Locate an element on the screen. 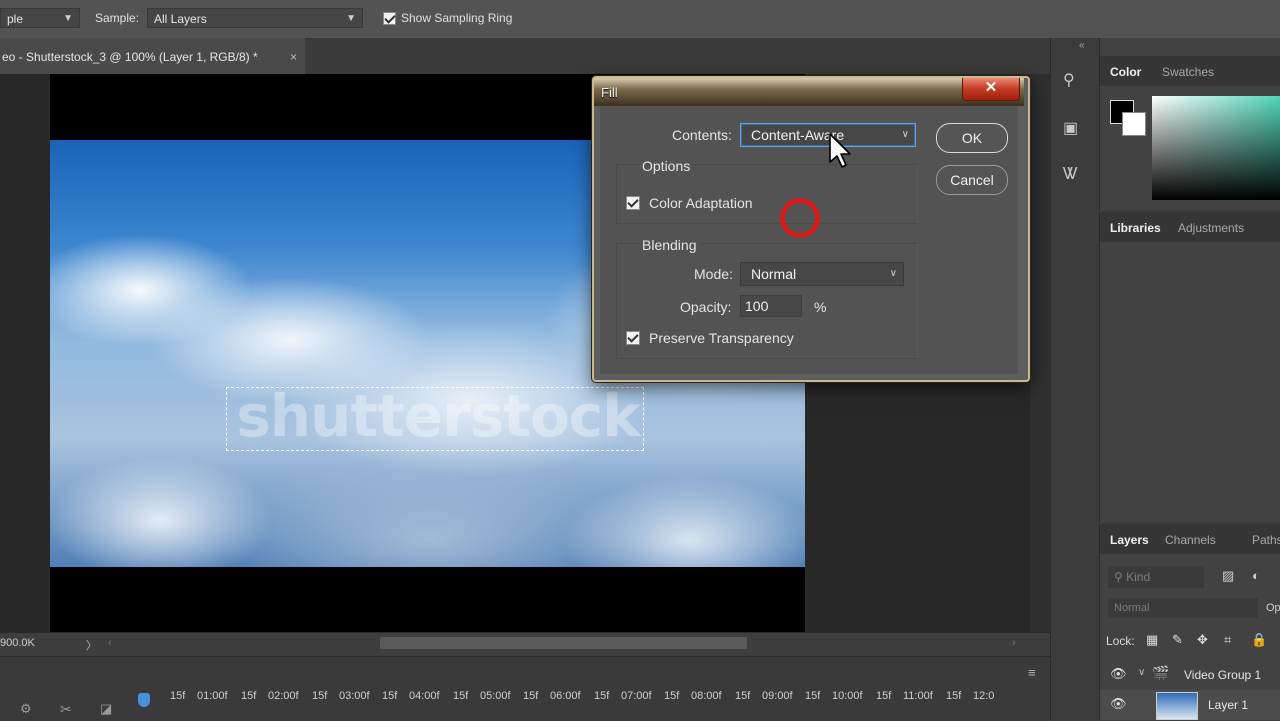 Image resolution: width=1280 pixels, height=721 pixels. timeline-tick: 06:00f is located at coordinates (565, 696).